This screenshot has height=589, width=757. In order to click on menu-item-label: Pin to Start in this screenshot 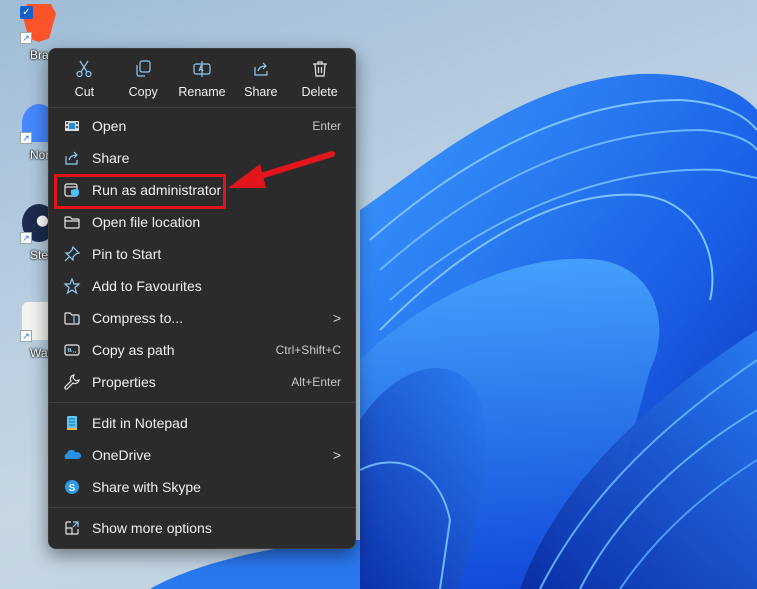, I will do `click(127, 254)`.